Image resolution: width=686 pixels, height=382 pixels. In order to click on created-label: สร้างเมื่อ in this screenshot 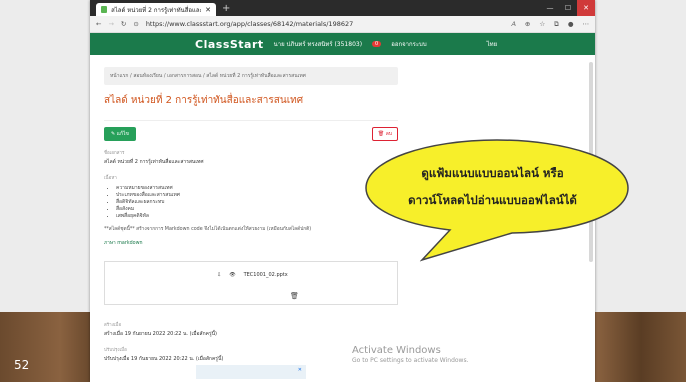, I will do `click(113, 325)`.